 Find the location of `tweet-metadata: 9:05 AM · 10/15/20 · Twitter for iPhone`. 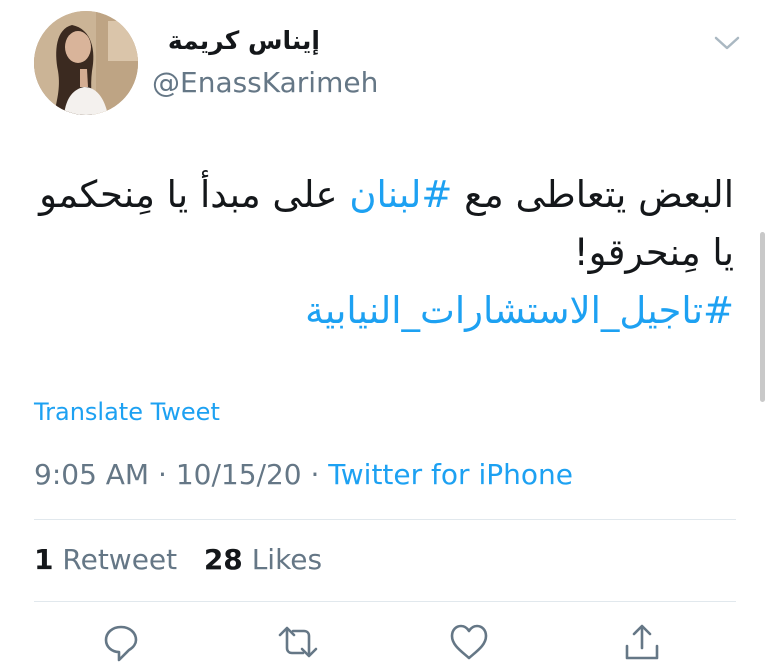

tweet-metadata: 9:05 AM · 10/15/20 · Twitter for iPhone is located at coordinates (303, 474).